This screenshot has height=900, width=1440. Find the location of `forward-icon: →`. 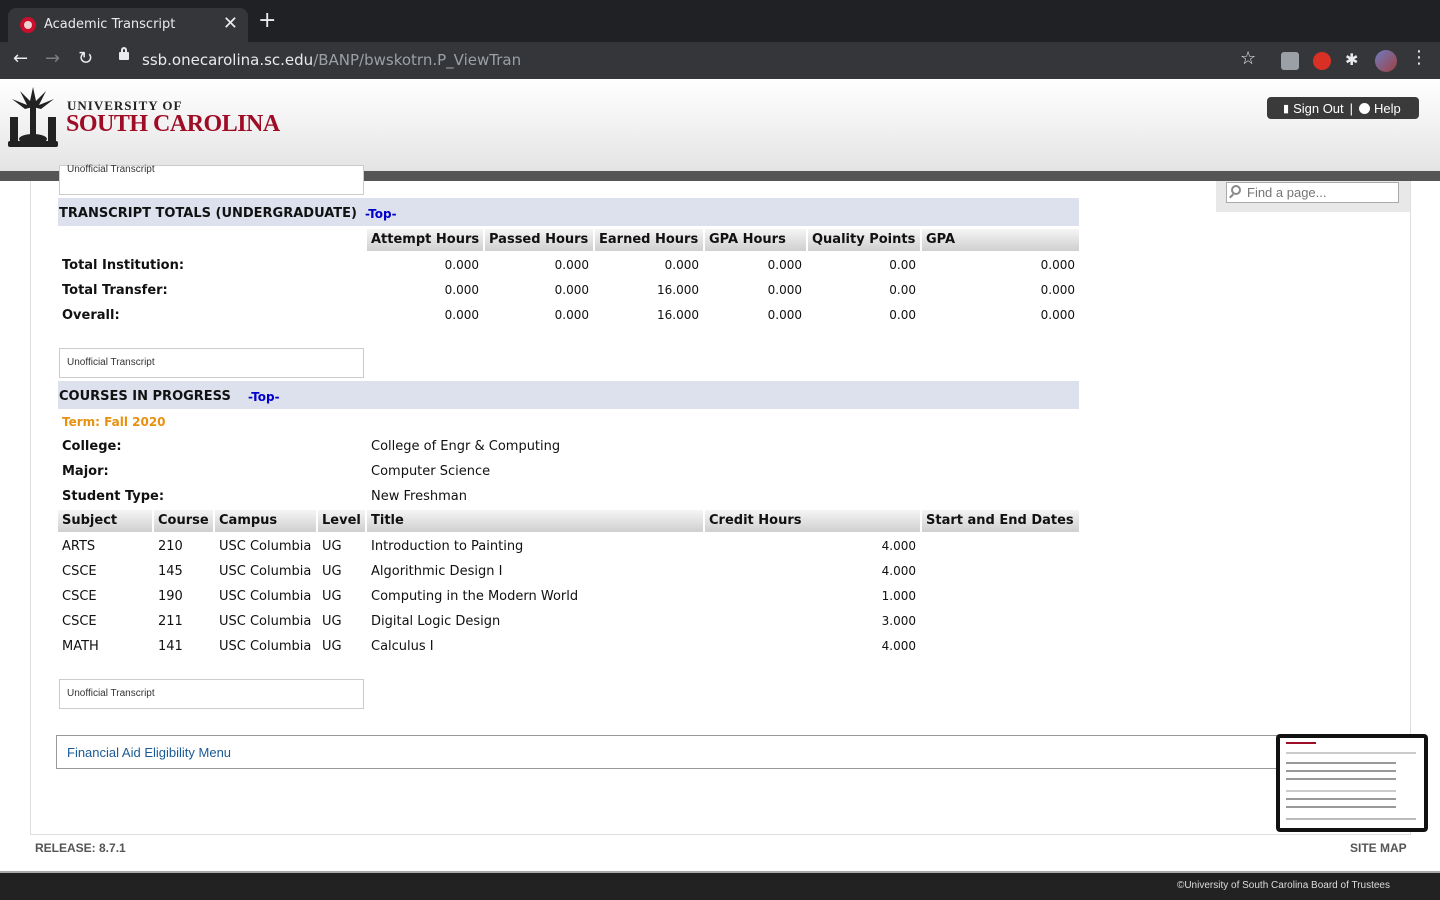

forward-icon: → is located at coordinates (52, 58).